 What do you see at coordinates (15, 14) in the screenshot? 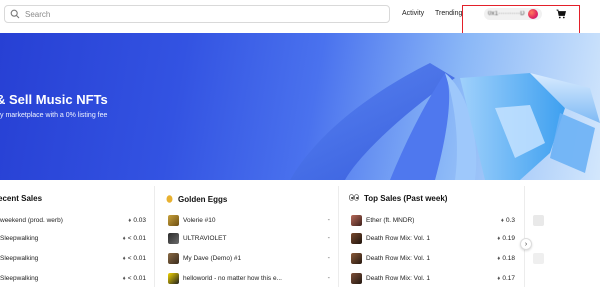
I see `search-icon` at bounding box center [15, 14].